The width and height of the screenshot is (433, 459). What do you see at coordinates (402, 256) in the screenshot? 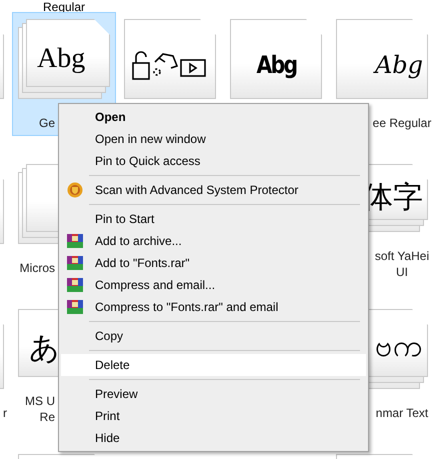
I see `font-label: soft YaHei` at bounding box center [402, 256].